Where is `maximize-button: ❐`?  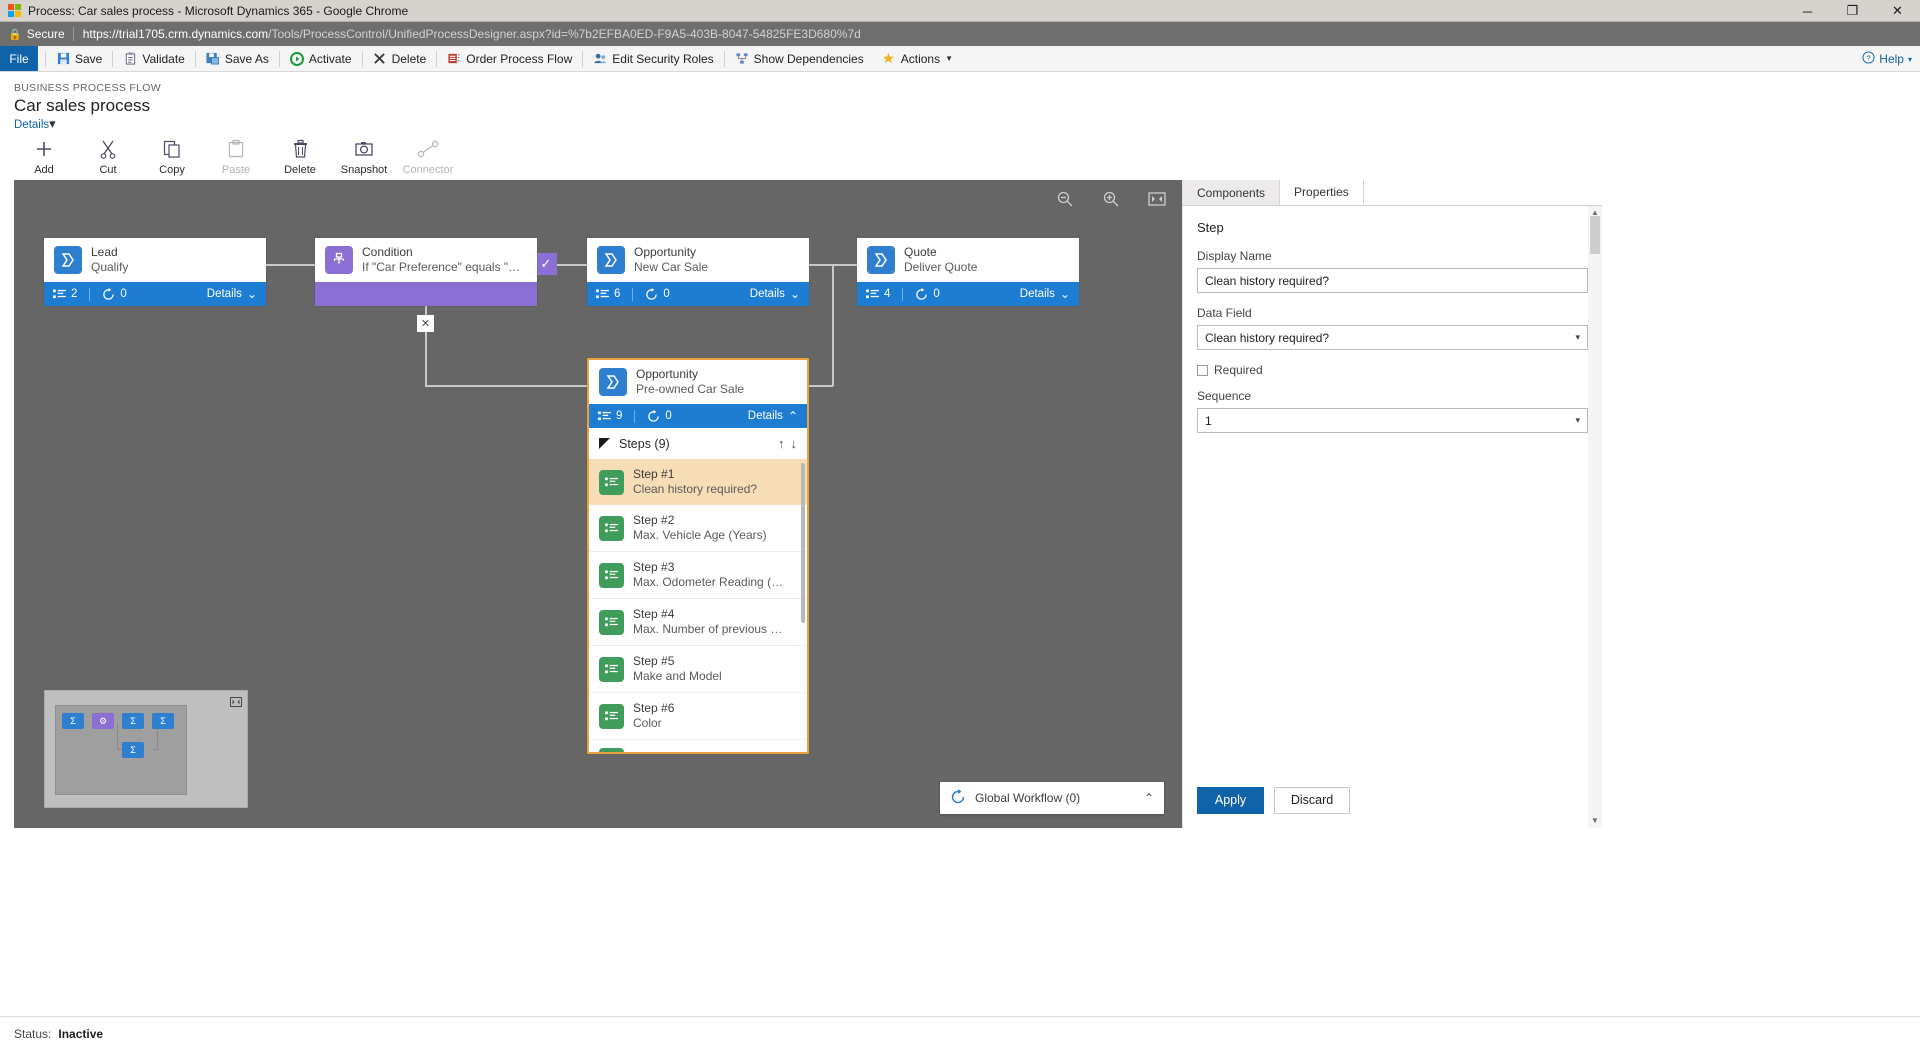
maximize-button: ❐ is located at coordinates (1852, 11).